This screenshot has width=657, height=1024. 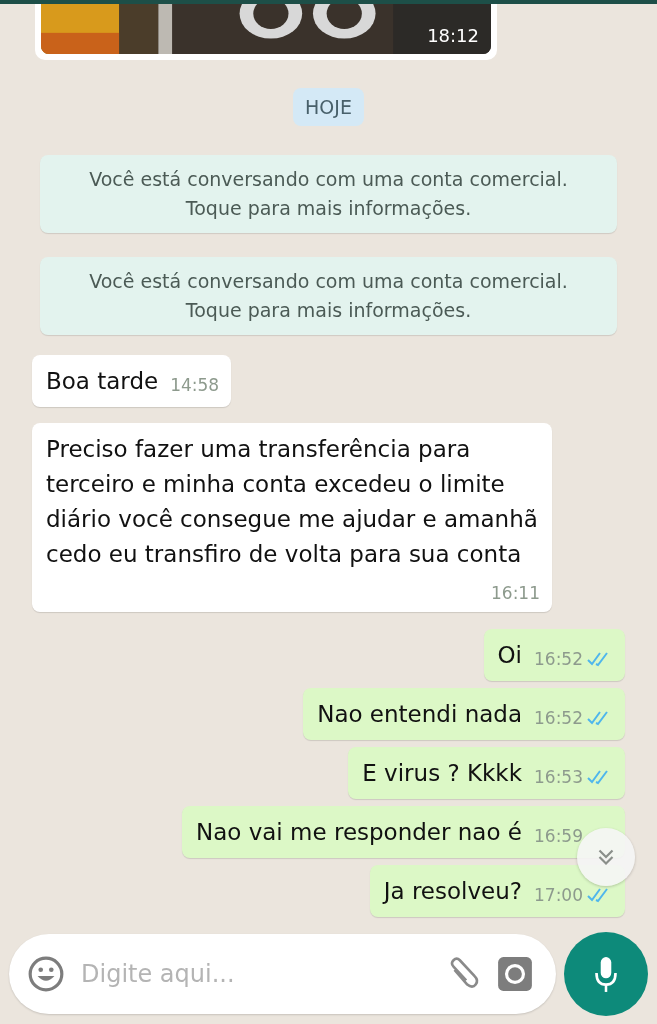 I want to click on message-time: 14:58, so click(x=195, y=385).